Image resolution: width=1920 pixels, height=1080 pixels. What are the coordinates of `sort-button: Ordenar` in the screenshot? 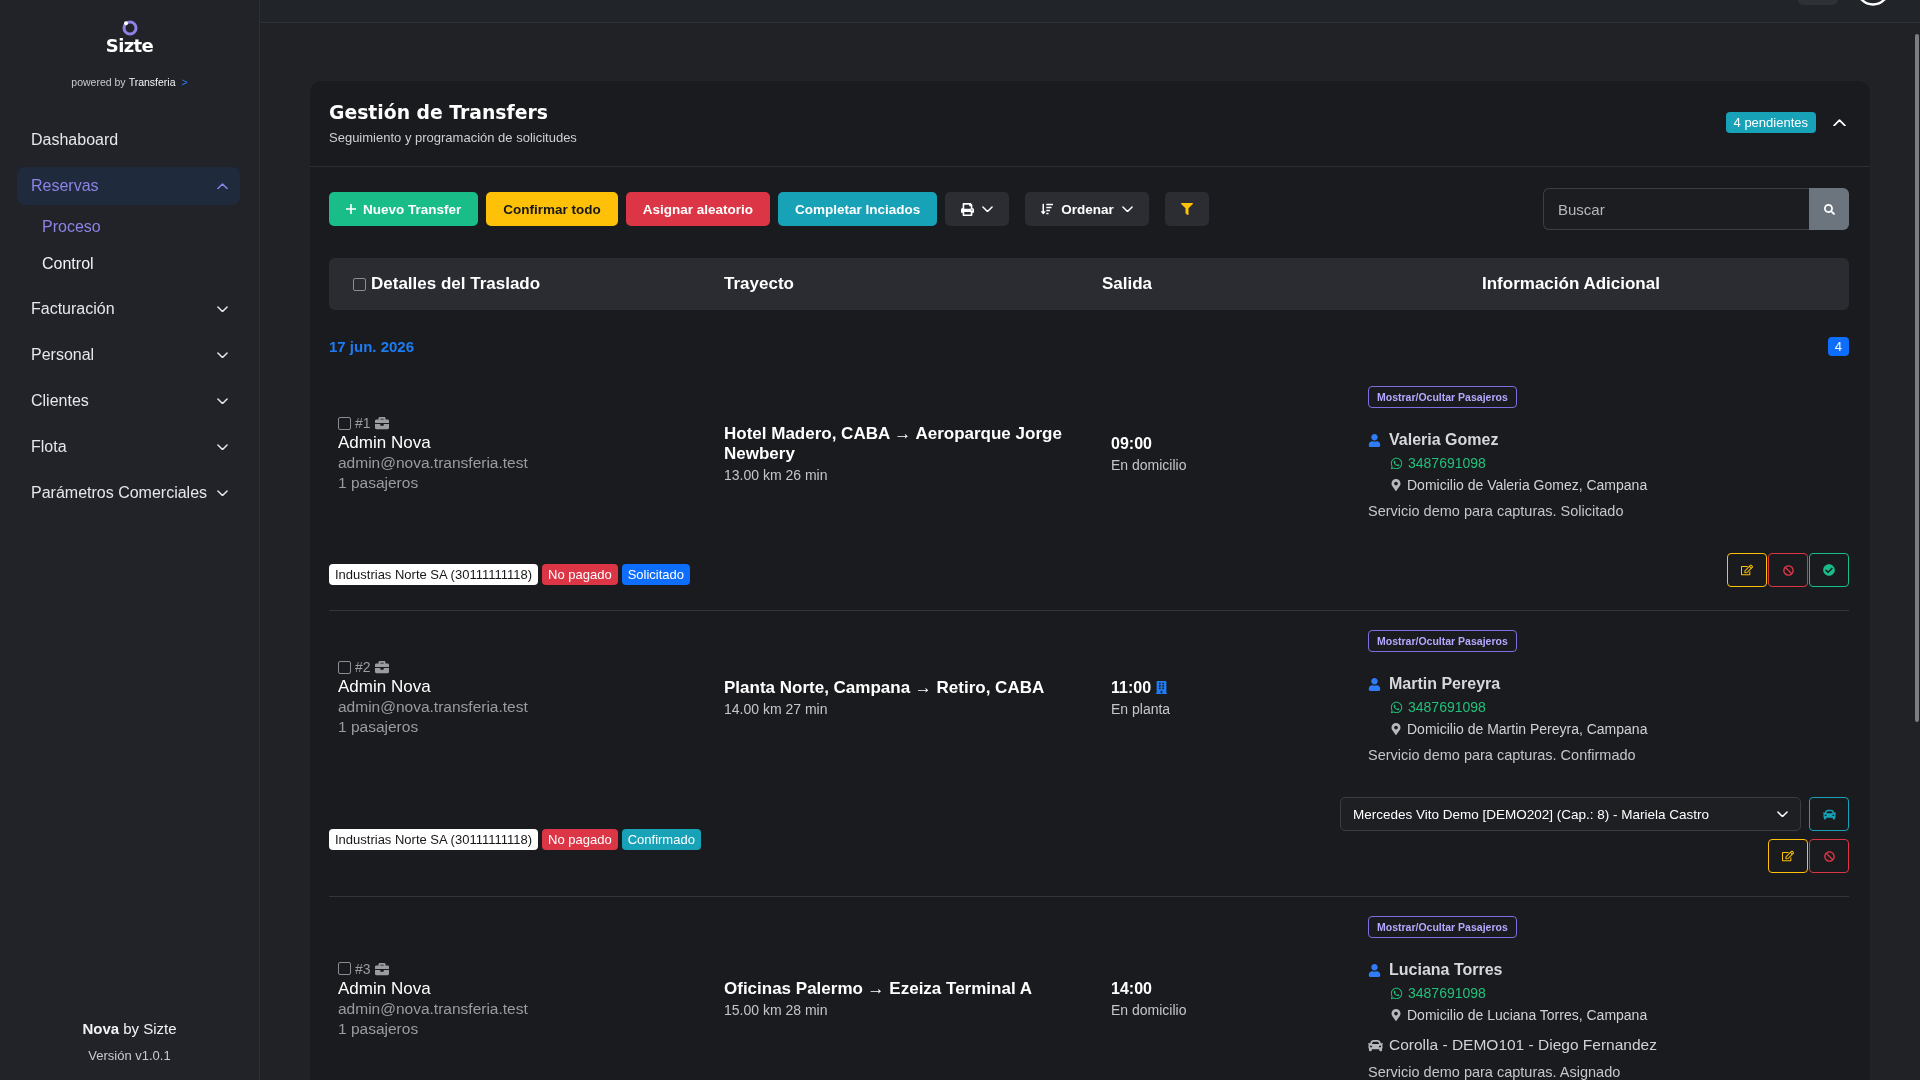 It's located at (1087, 209).